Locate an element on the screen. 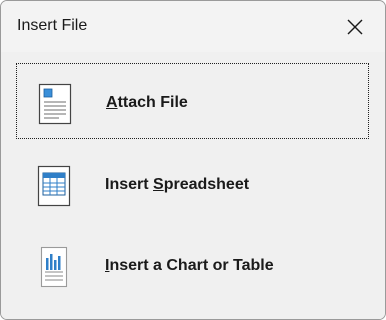 This screenshot has height=320, width=386. close-icon is located at coordinates (355, 27).